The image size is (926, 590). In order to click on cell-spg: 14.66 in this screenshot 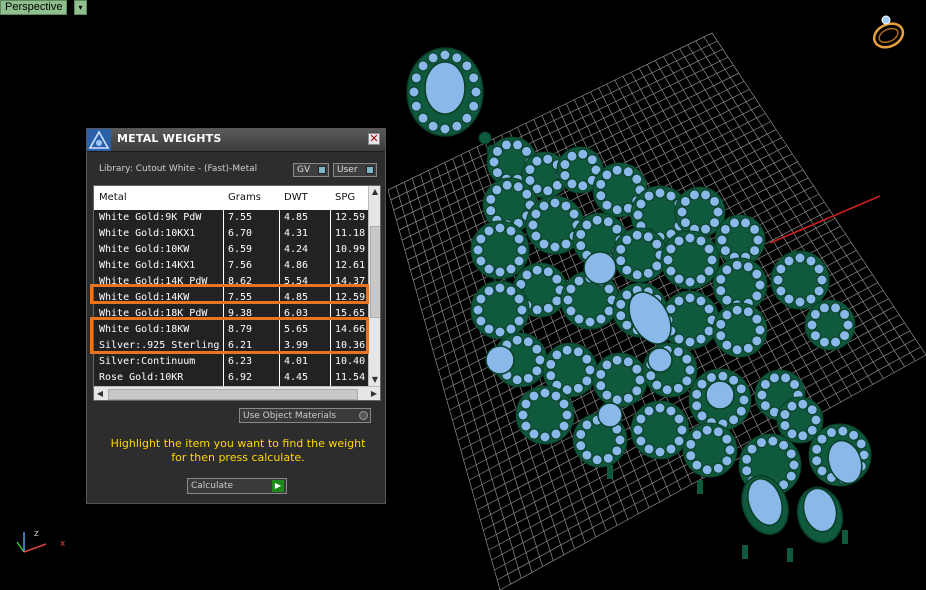, I will do `click(350, 329)`.